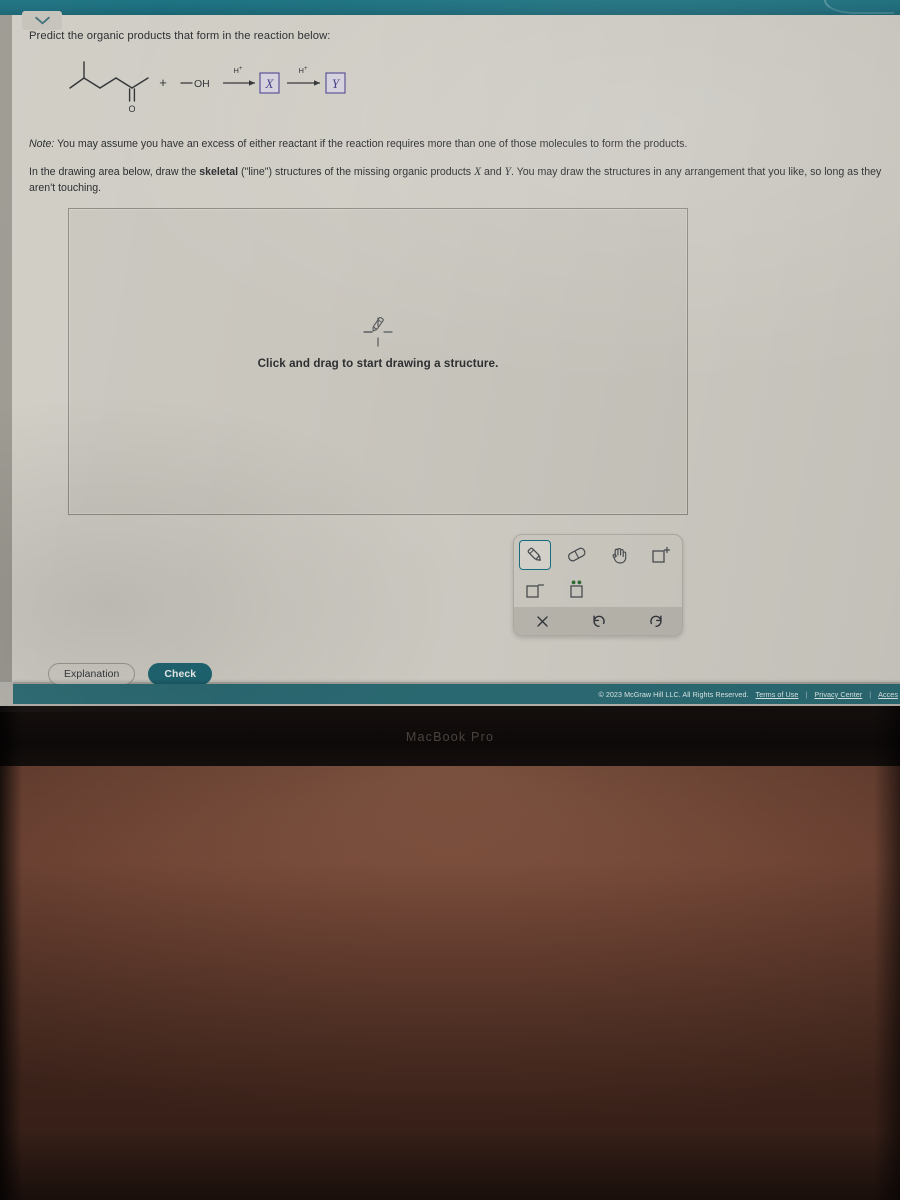  I want to click on square-lone-pair-icon, so click(576, 589).